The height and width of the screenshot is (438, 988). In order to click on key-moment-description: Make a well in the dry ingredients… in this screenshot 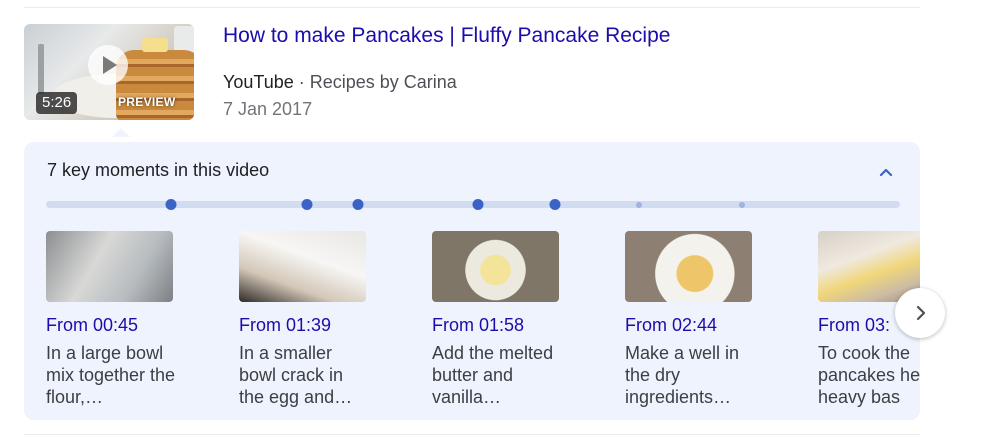, I will do `click(682, 375)`.